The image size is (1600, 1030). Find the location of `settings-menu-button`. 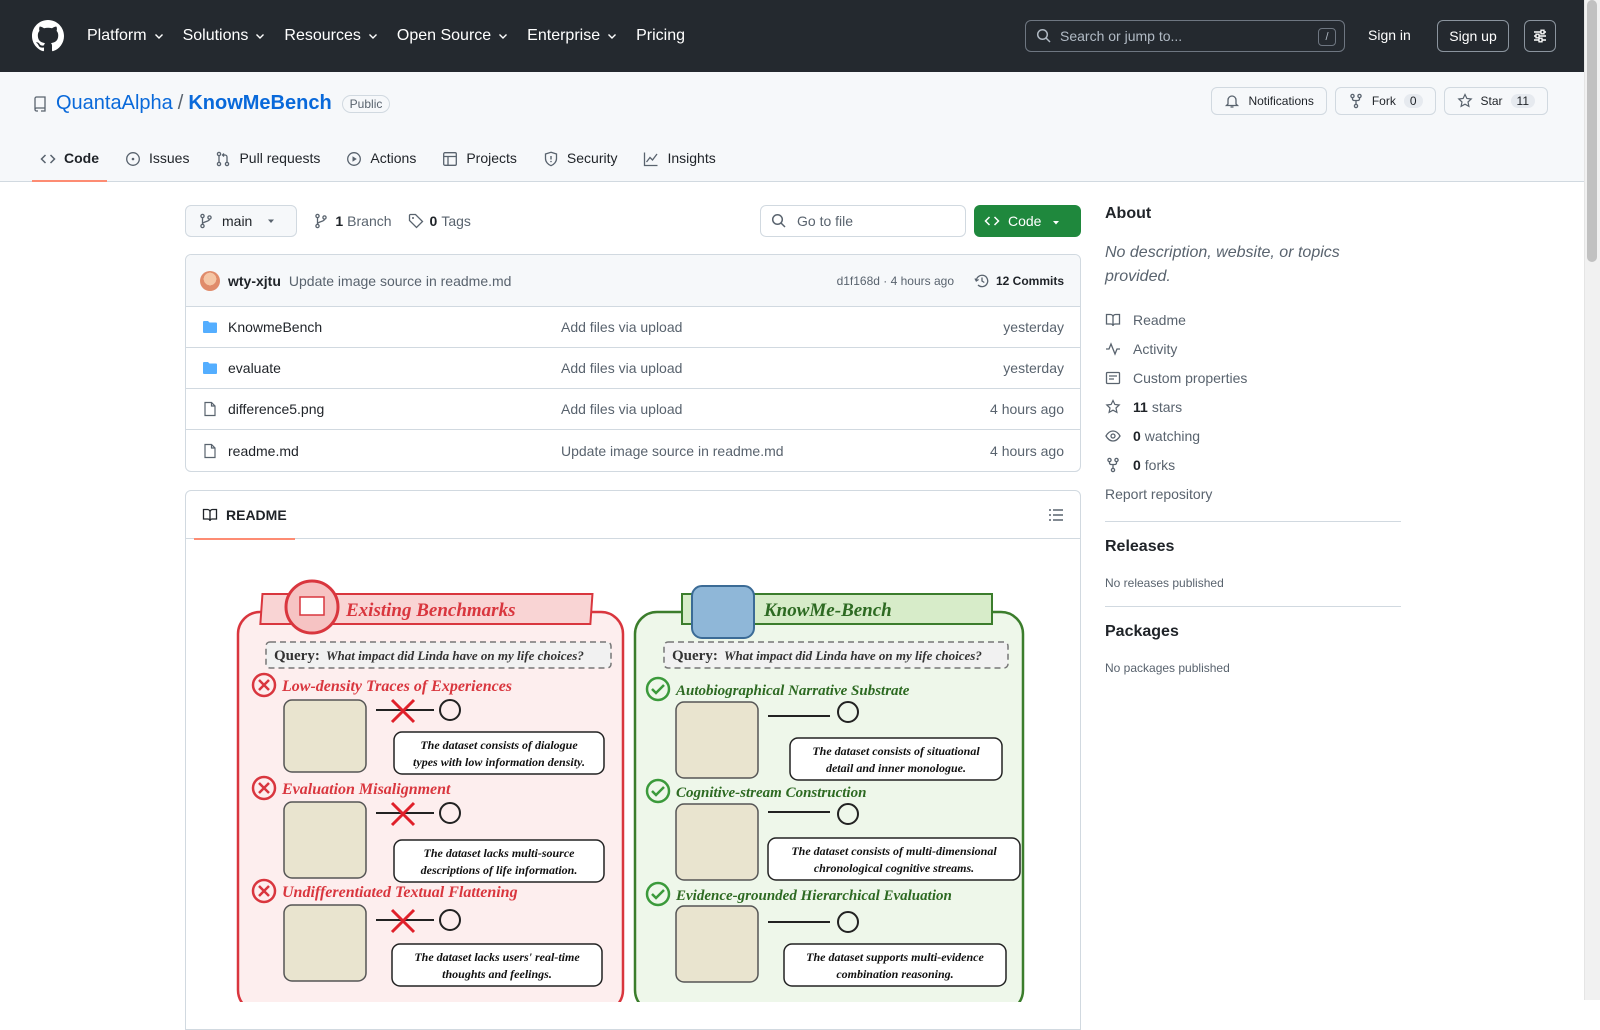

settings-menu-button is located at coordinates (1540, 36).